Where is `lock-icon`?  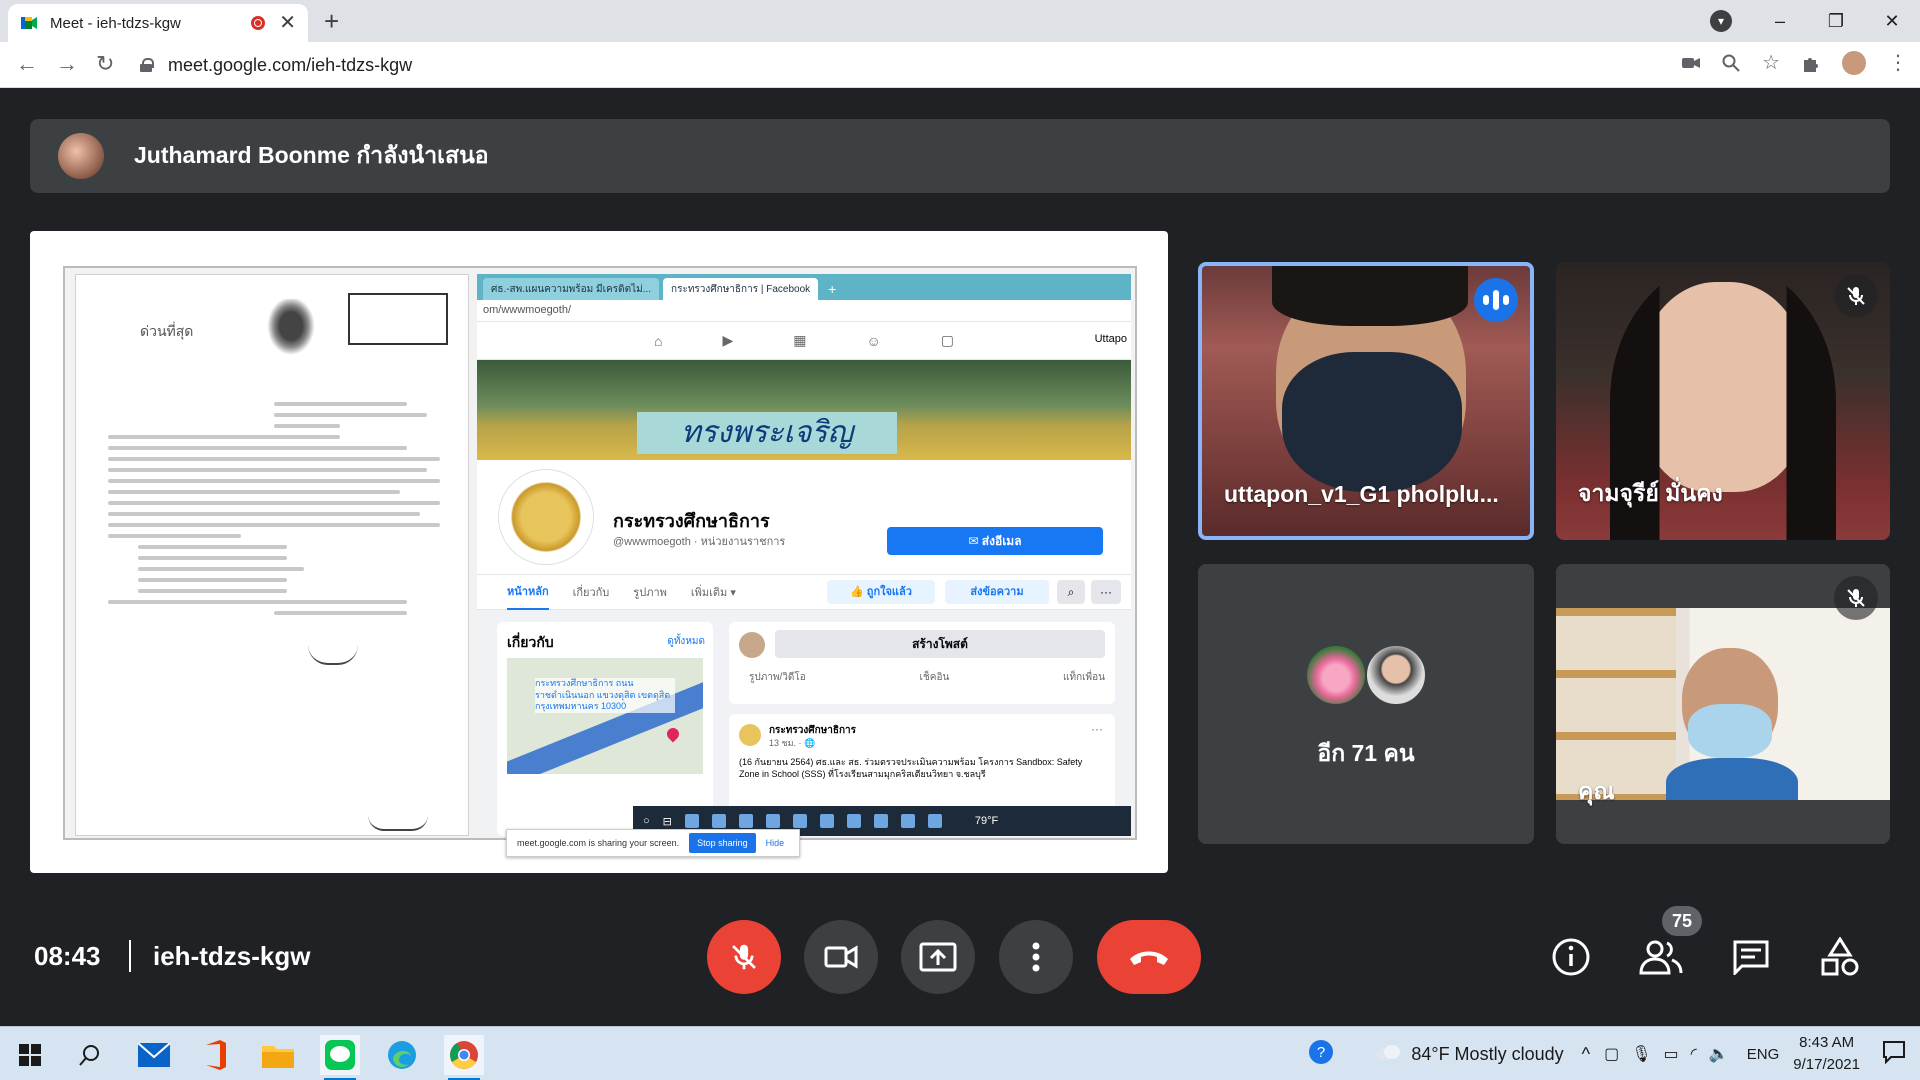 lock-icon is located at coordinates (147, 65).